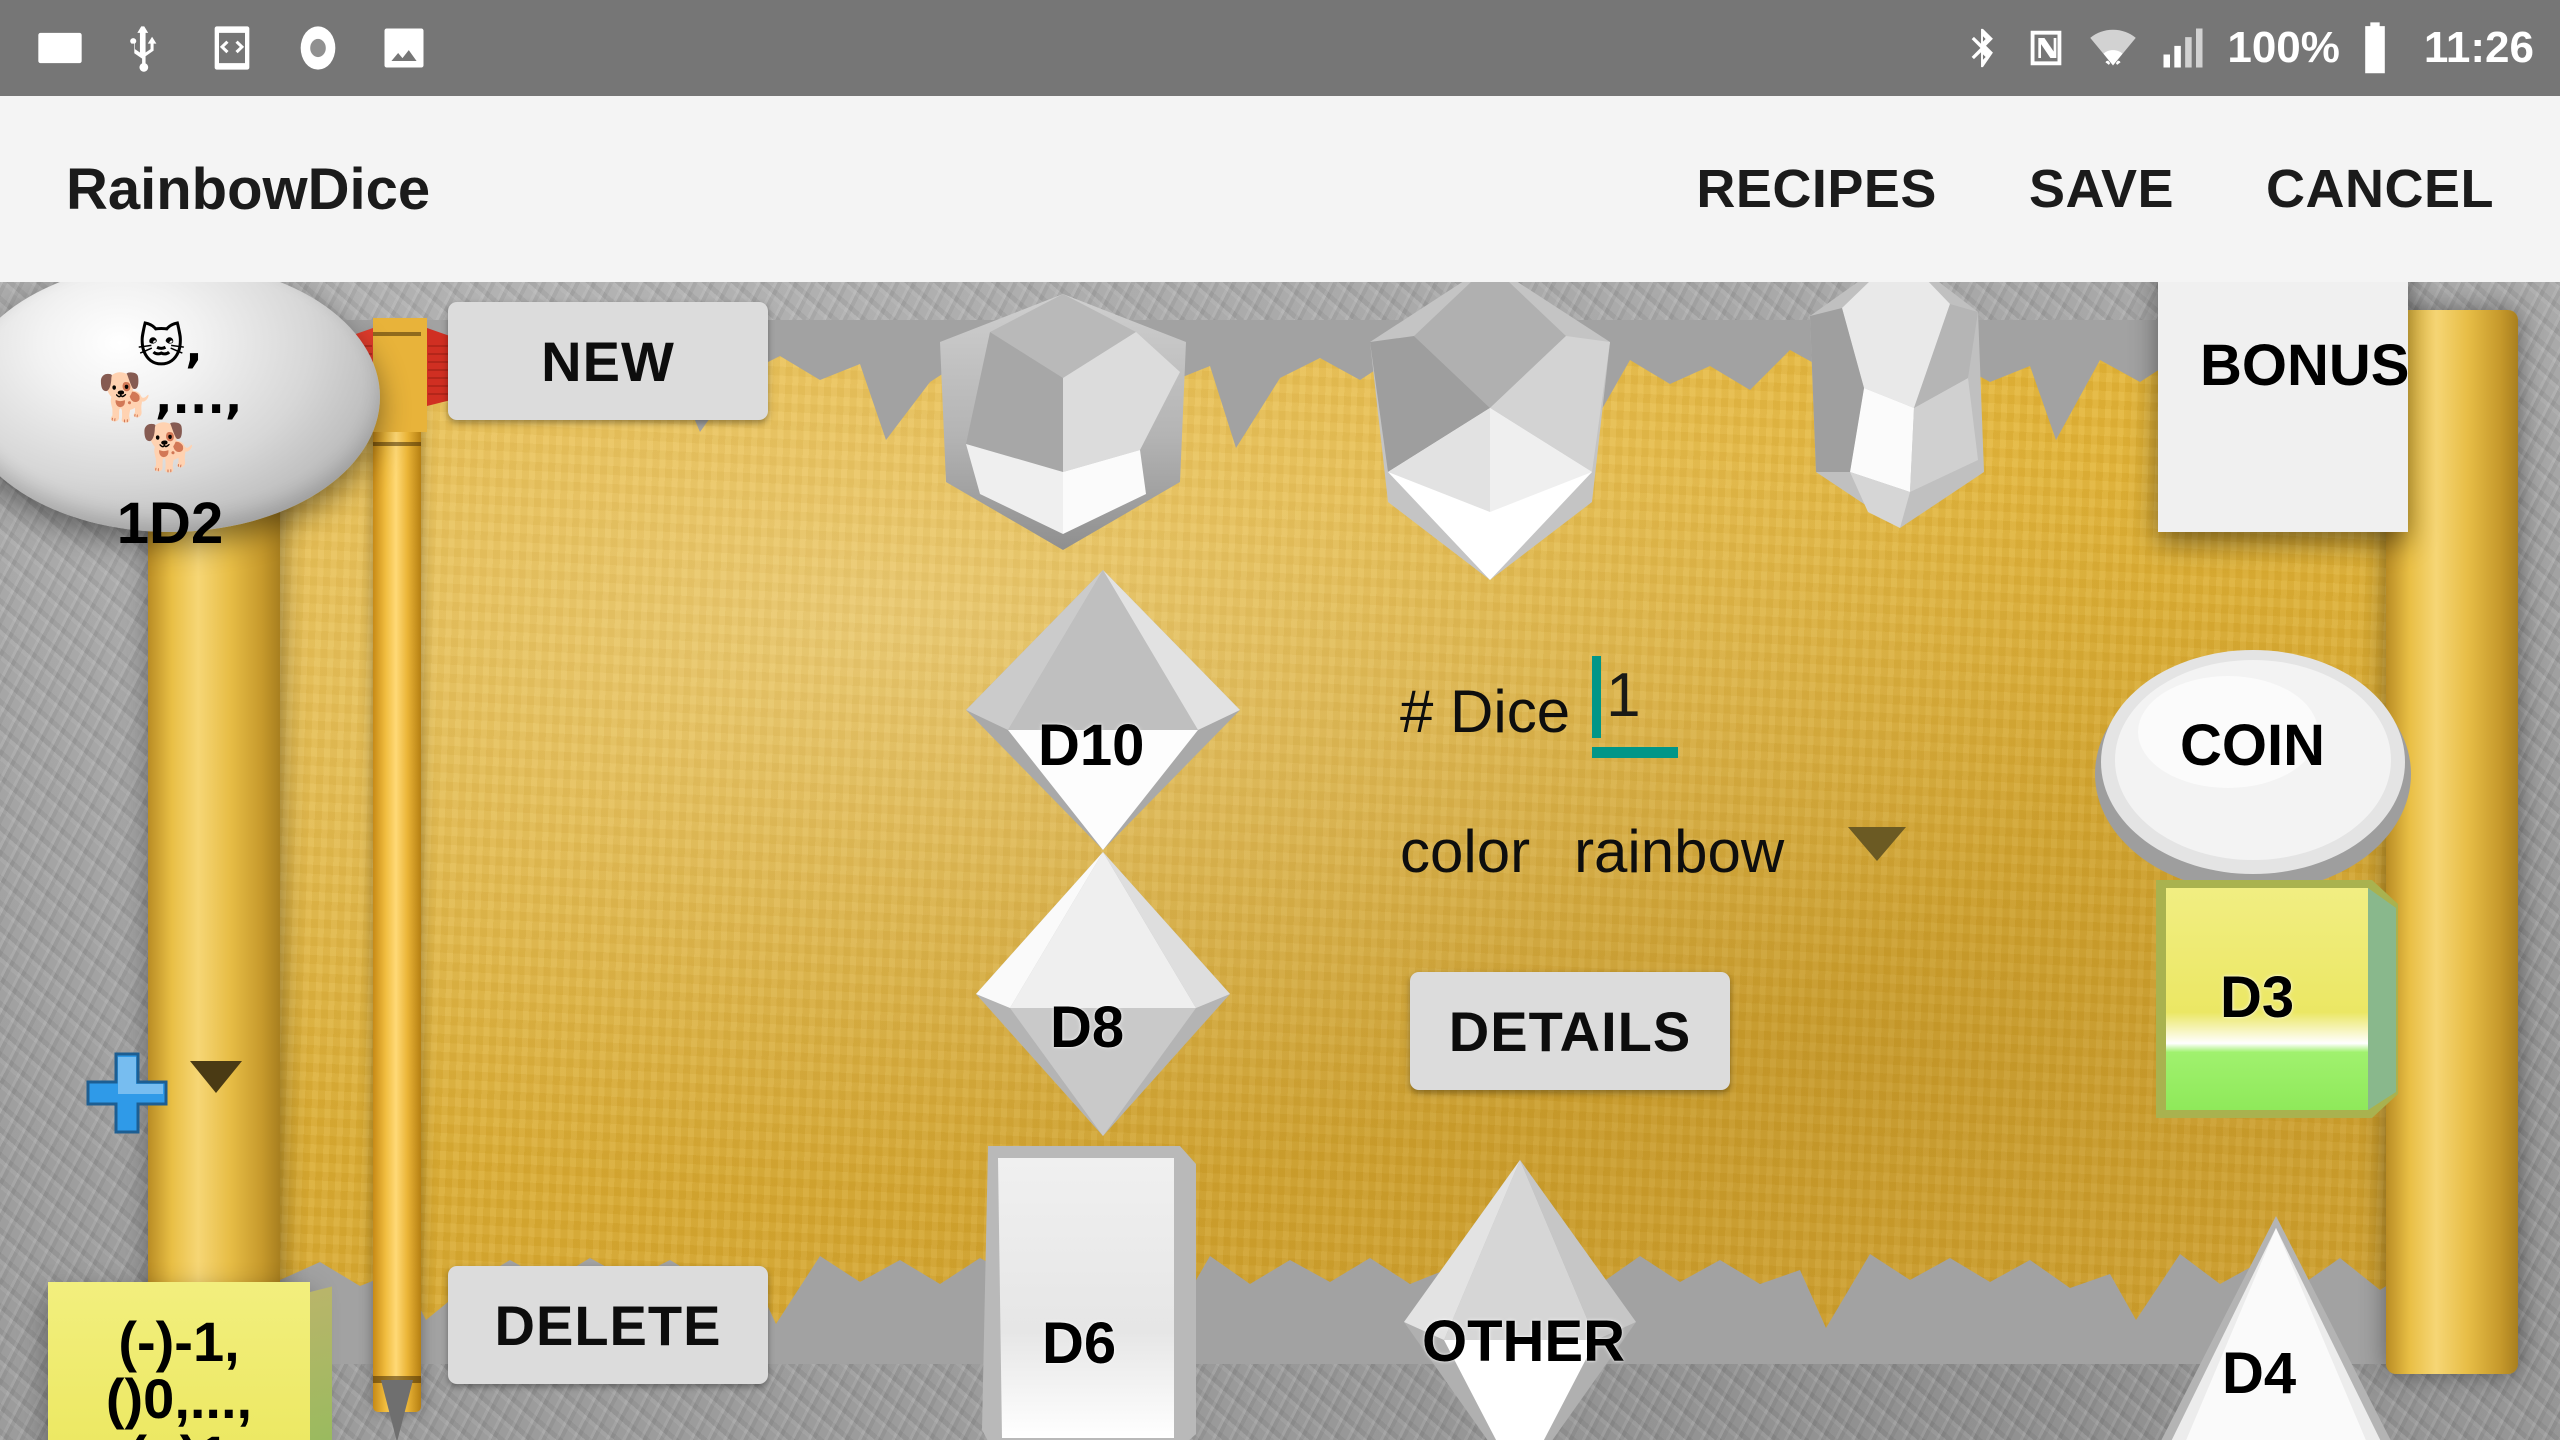  I want to click on new-button: NEW, so click(608, 361).